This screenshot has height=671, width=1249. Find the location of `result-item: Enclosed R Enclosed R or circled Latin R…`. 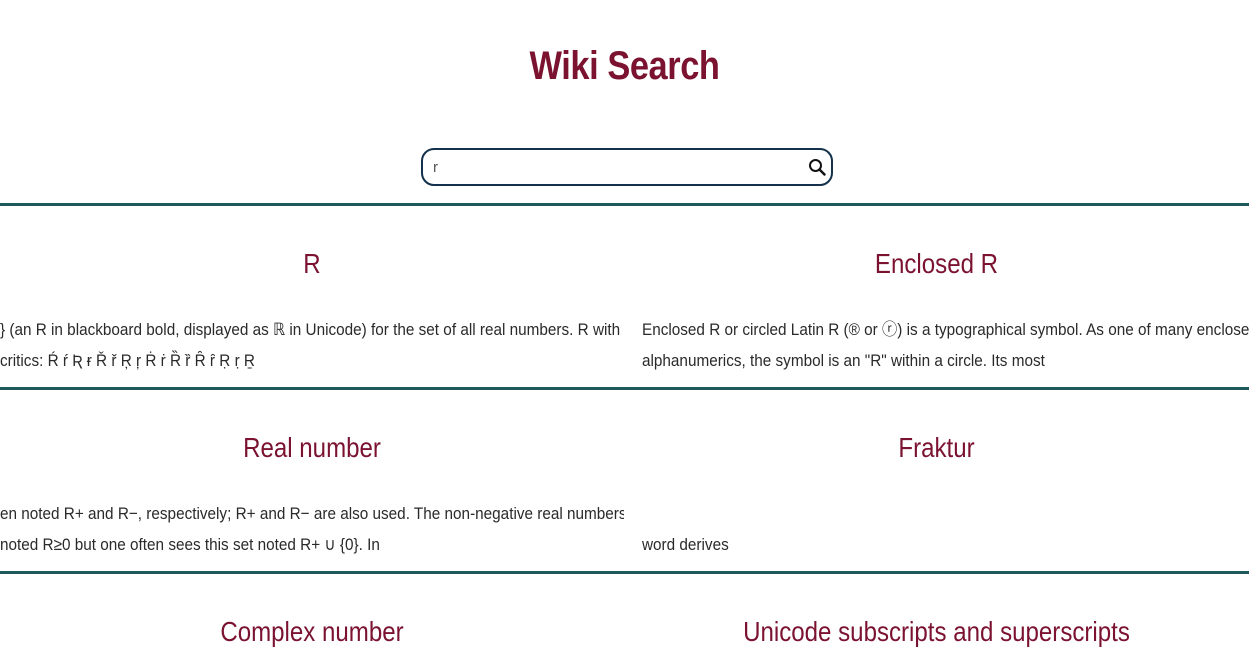

result-item: Enclosed R Enclosed R or circled Latin R… is located at coordinates (936, 297).